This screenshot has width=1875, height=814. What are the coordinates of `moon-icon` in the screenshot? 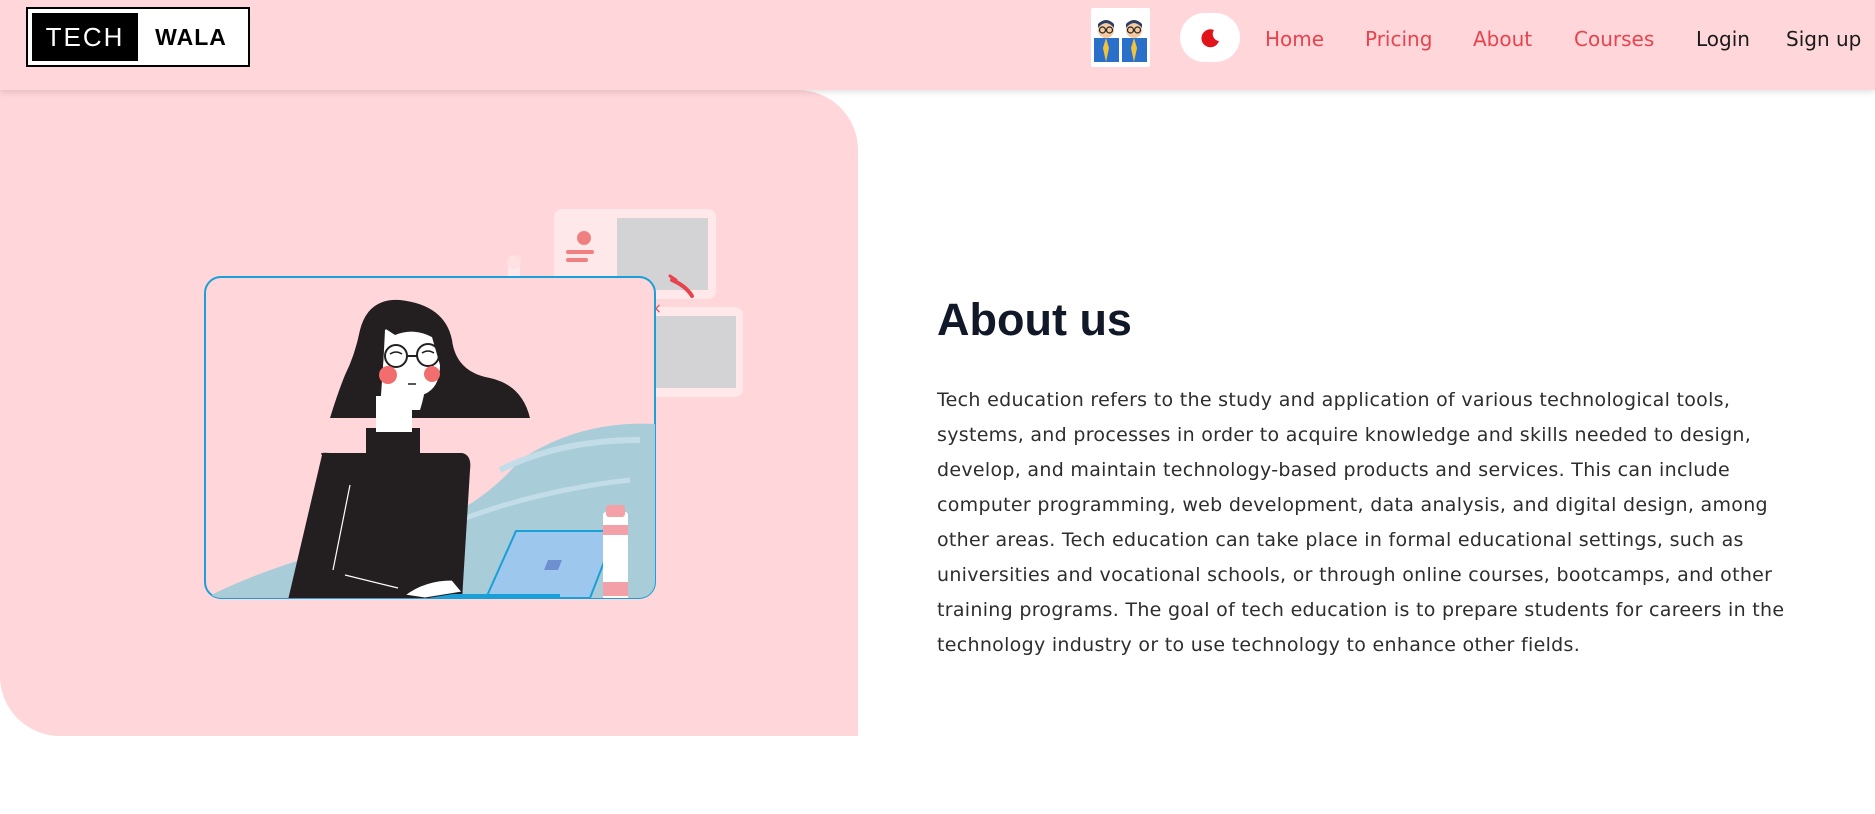 It's located at (1210, 38).